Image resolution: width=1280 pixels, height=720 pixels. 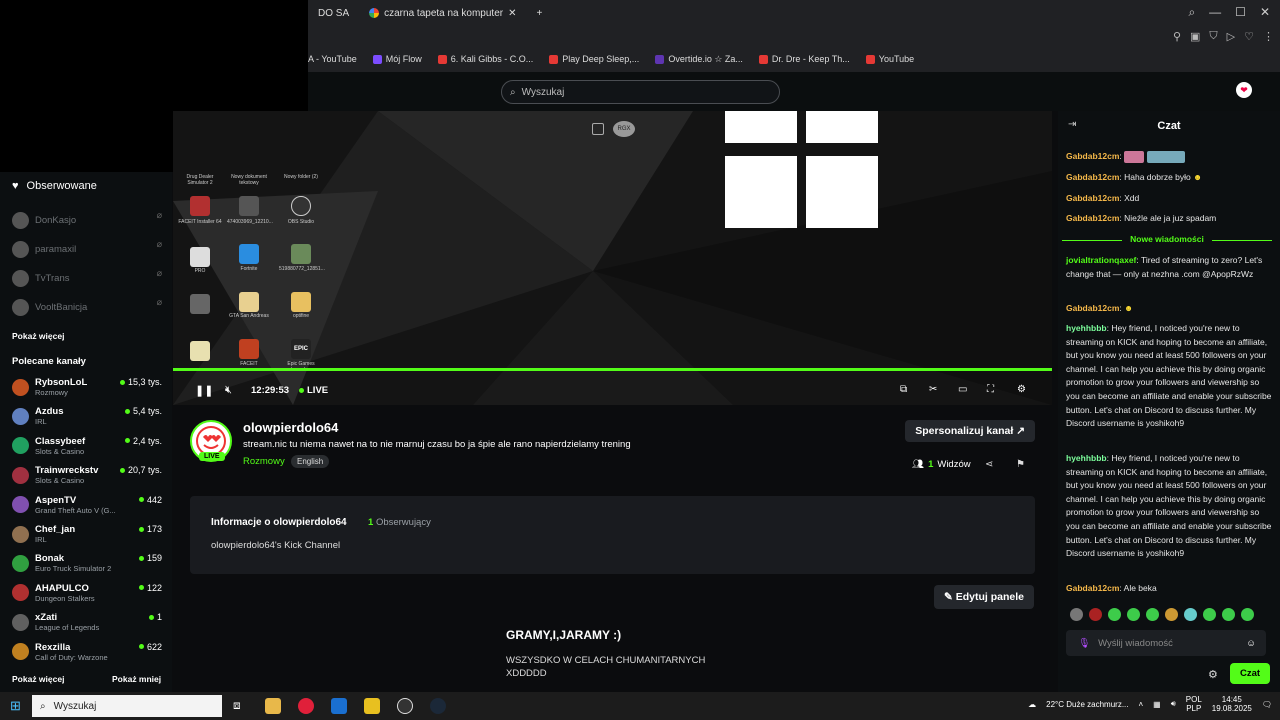 What do you see at coordinates (87, 593) in the screenshot?
I see `sidebar-item-recommended: AHAPULCO Dungeon Stalkers 122` at bounding box center [87, 593].